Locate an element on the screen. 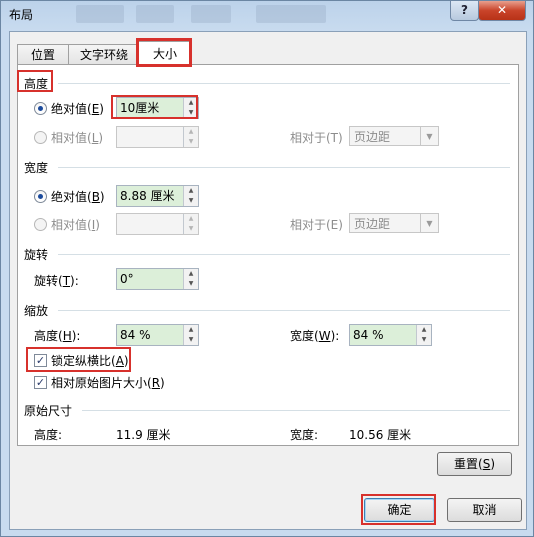 This screenshot has width=534, height=537. cancel-button: 取消 is located at coordinates (484, 510).